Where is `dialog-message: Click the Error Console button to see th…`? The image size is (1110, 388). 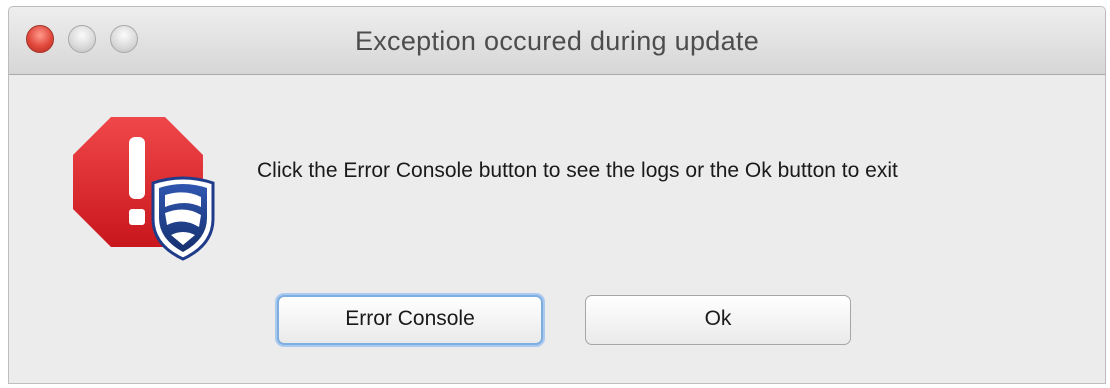
dialog-message: Click the Error Console button to see th… is located at coordinates (577, 170).